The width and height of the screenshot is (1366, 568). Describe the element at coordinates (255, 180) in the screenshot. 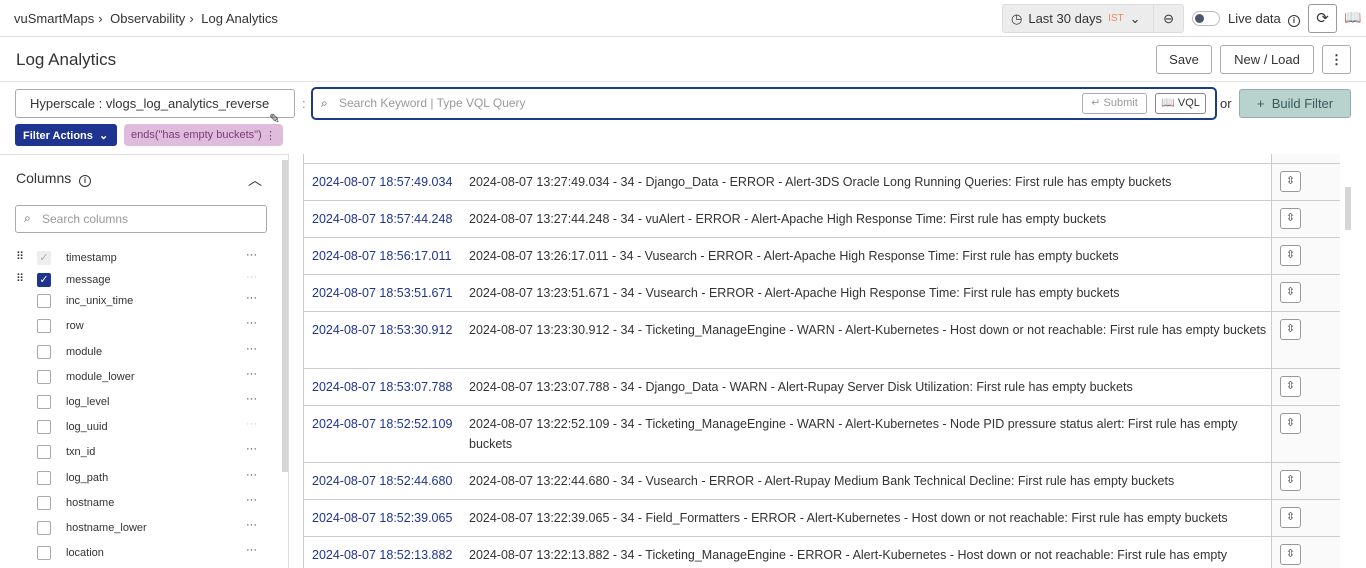

I see `collapse-chevron-up-icon: ︿` at that location.